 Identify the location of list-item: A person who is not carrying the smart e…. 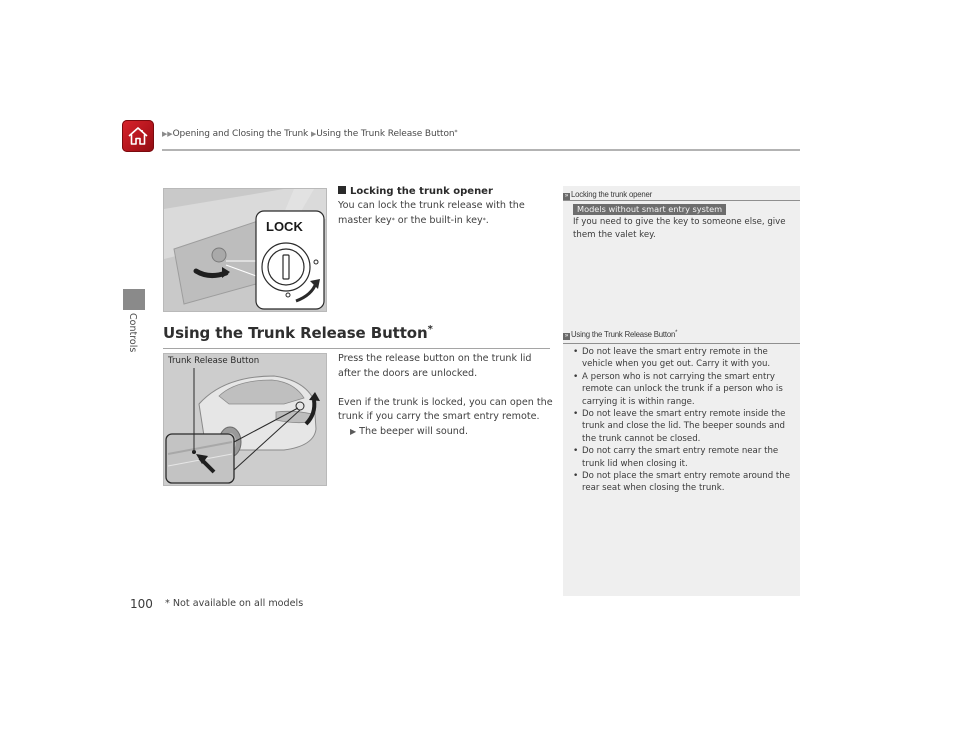
(684, 389).